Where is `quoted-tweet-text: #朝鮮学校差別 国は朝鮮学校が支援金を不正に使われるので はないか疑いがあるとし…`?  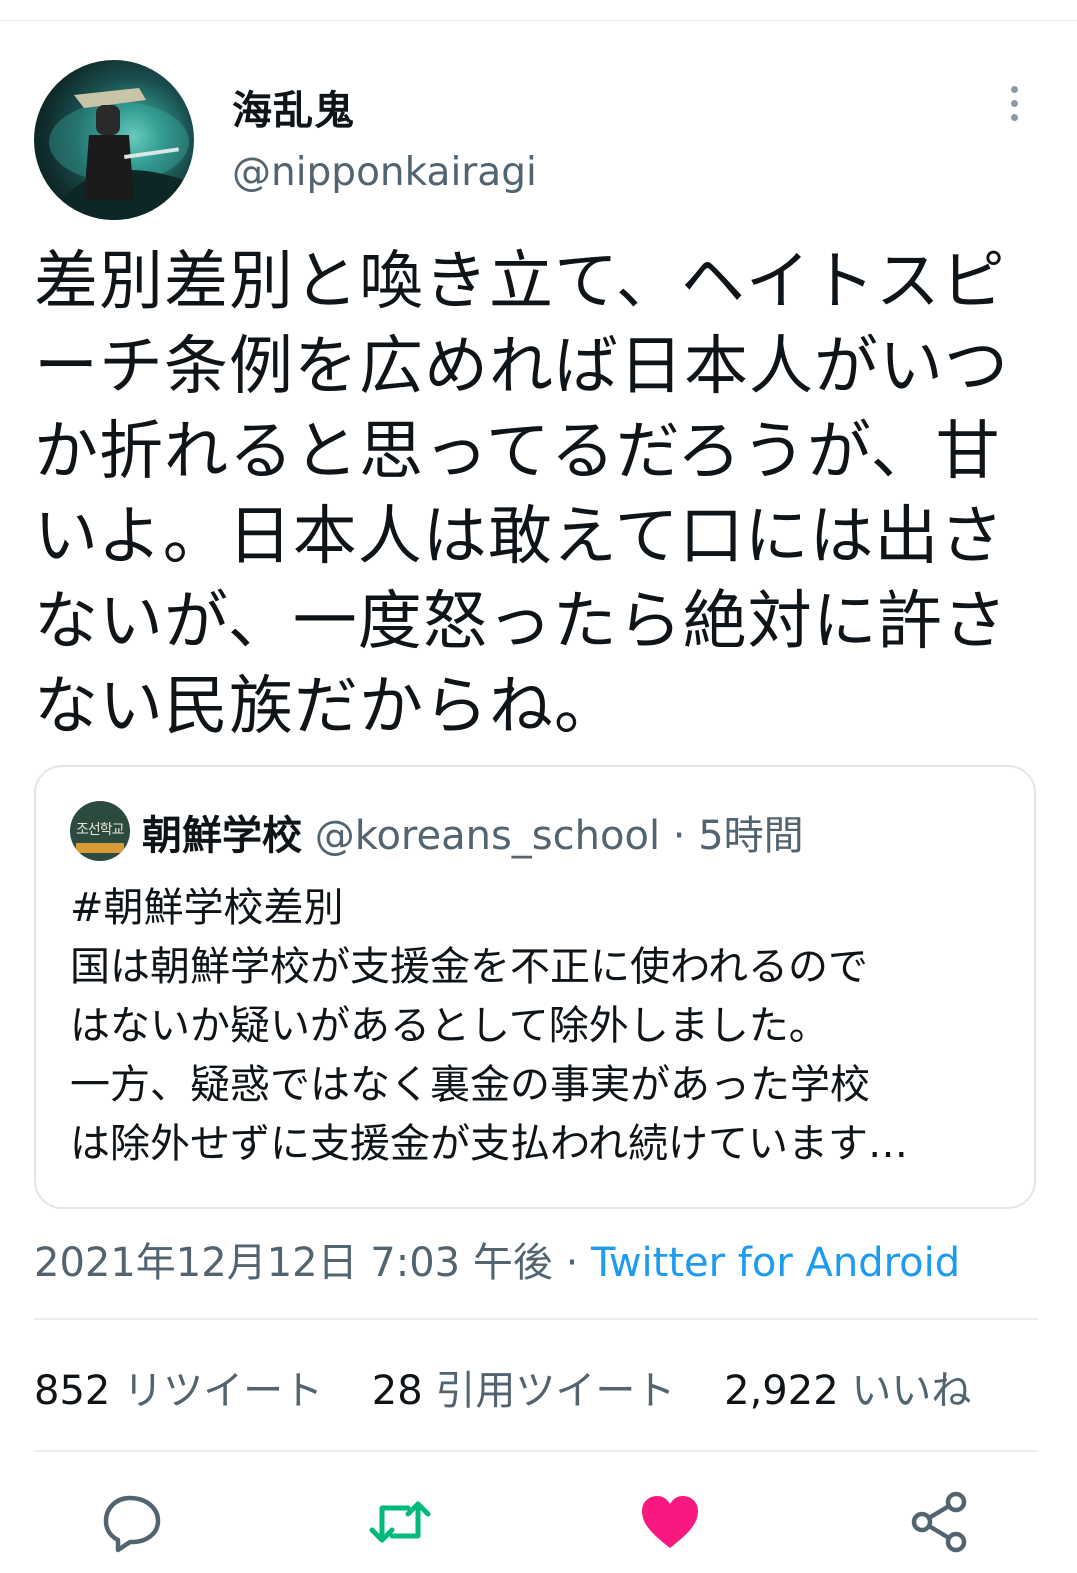 quoted-tweet-text: #朝鮮学校差別 国は朝鮮学校が支援金を不正に使われるので はないか疑いがあるとし… is located at coordinates (489, 1026).